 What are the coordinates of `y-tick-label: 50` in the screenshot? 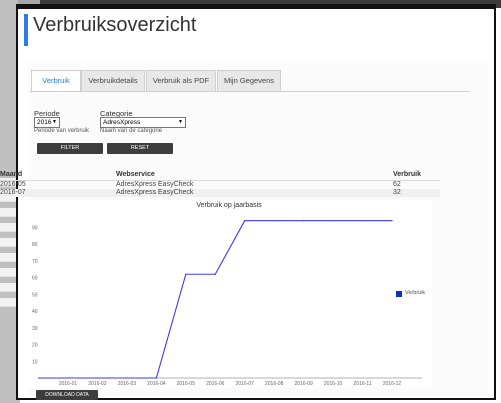 It's located at (35, 295).